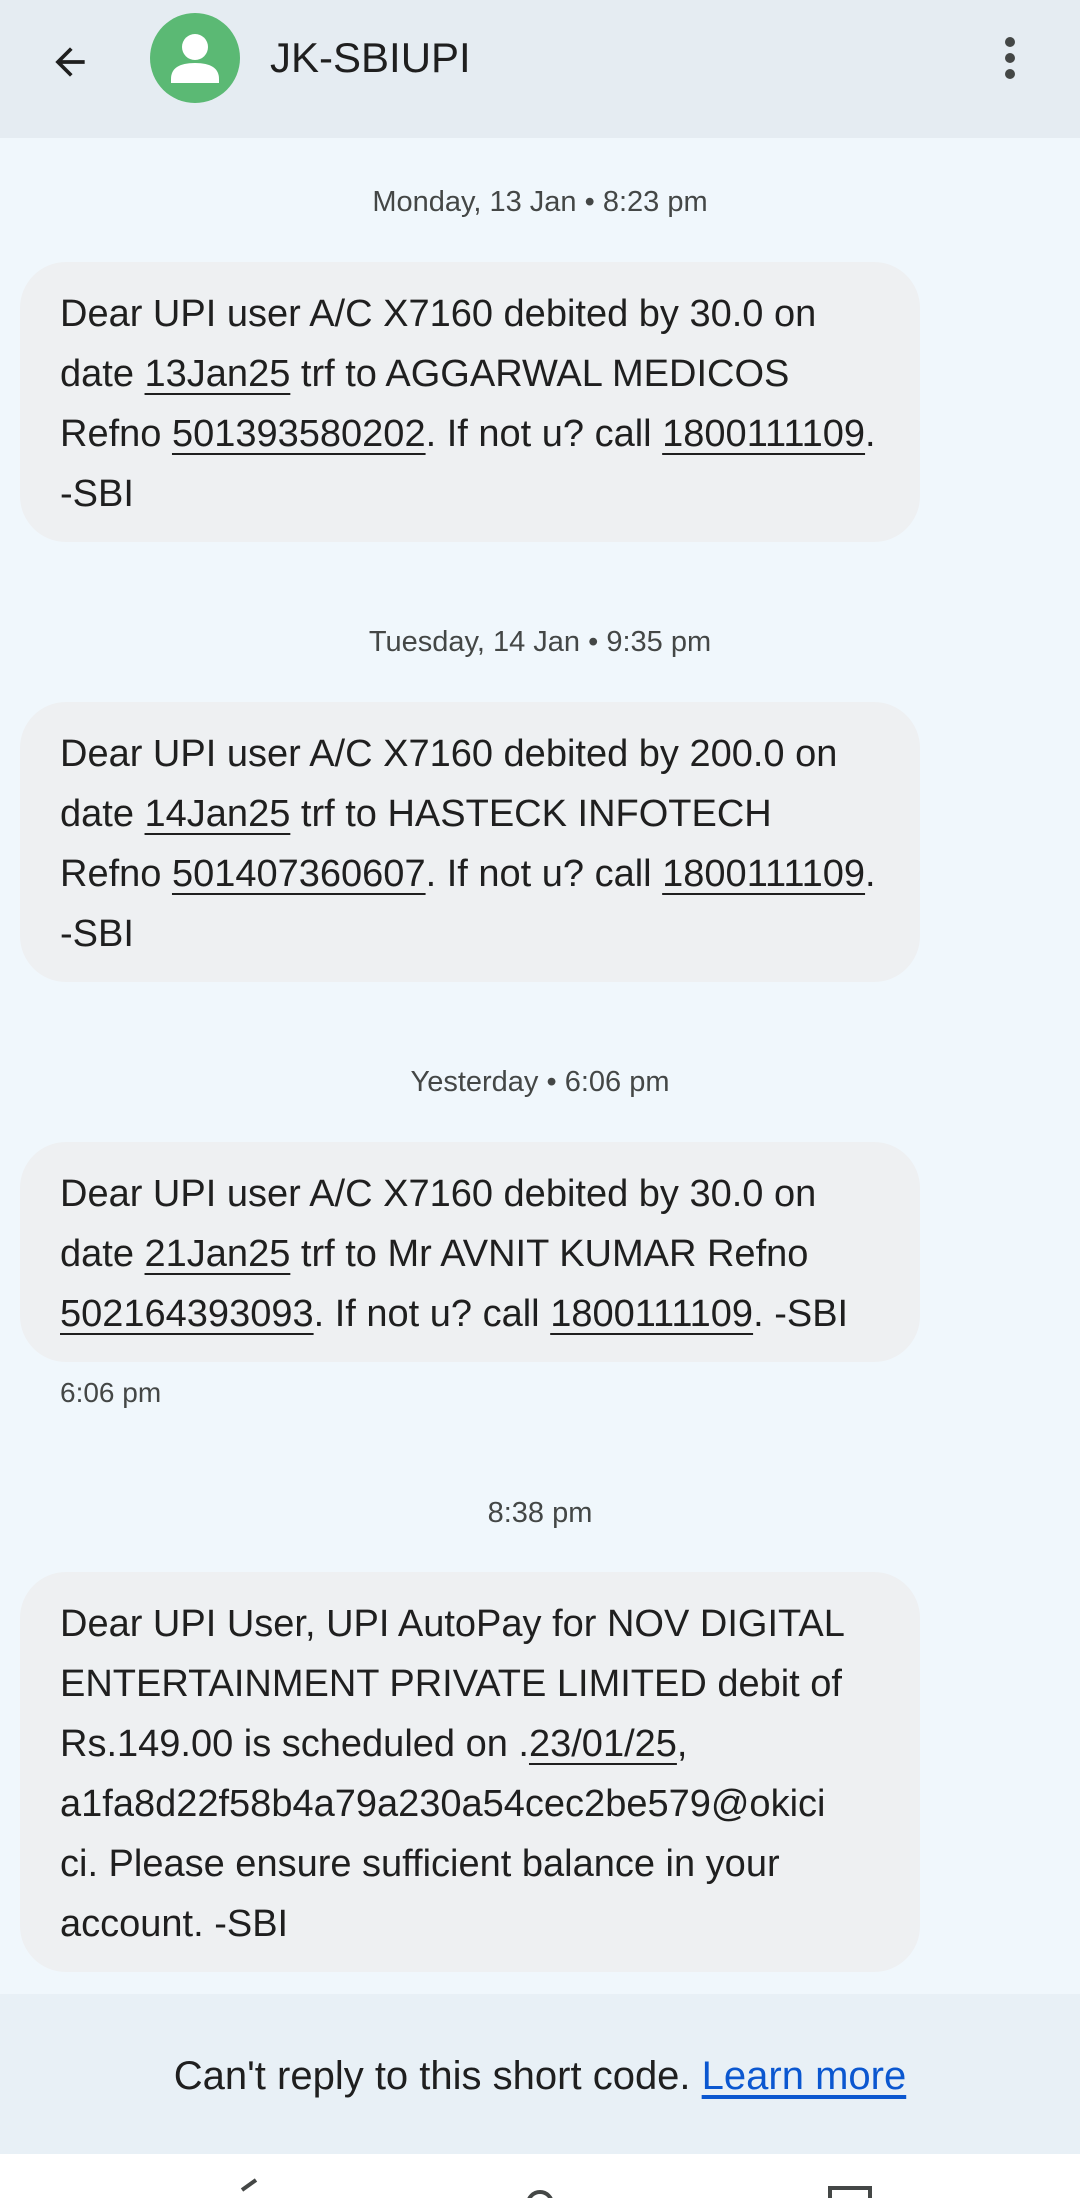  What do you see at coordinates (443, 1804) in the screenshot?
I see `message-line: a1fa8d22f58b4a79a230a54cec2be579@okici` at bounding box center [443, 1804].